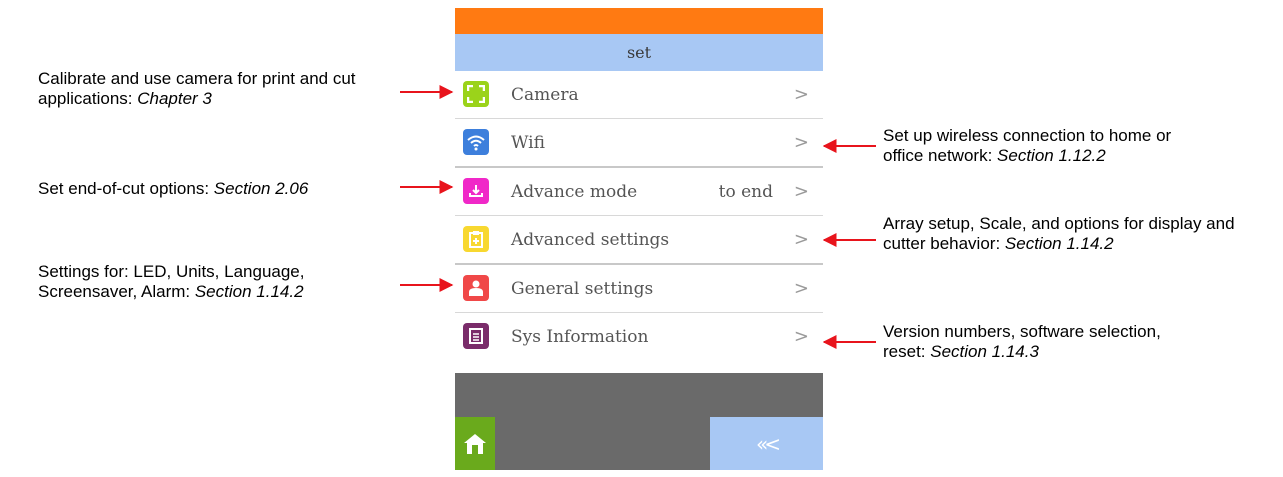  I want to click on back-button: «<, so click(766, 443).